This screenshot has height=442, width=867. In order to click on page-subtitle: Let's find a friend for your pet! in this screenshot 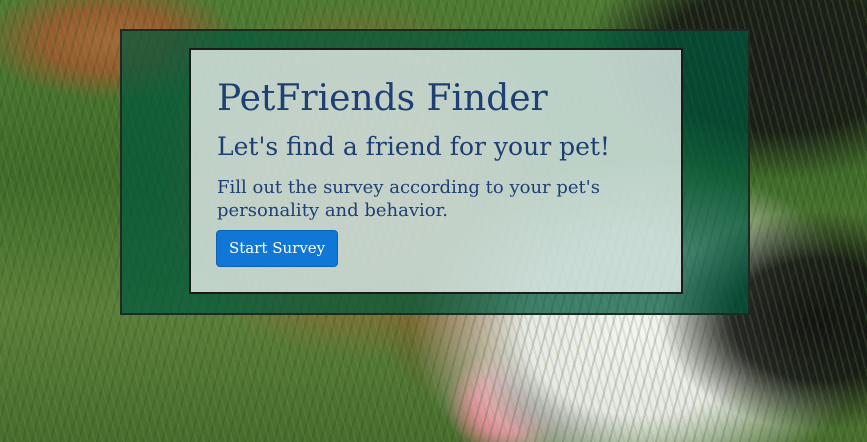, I will do `click(413, 146)`.